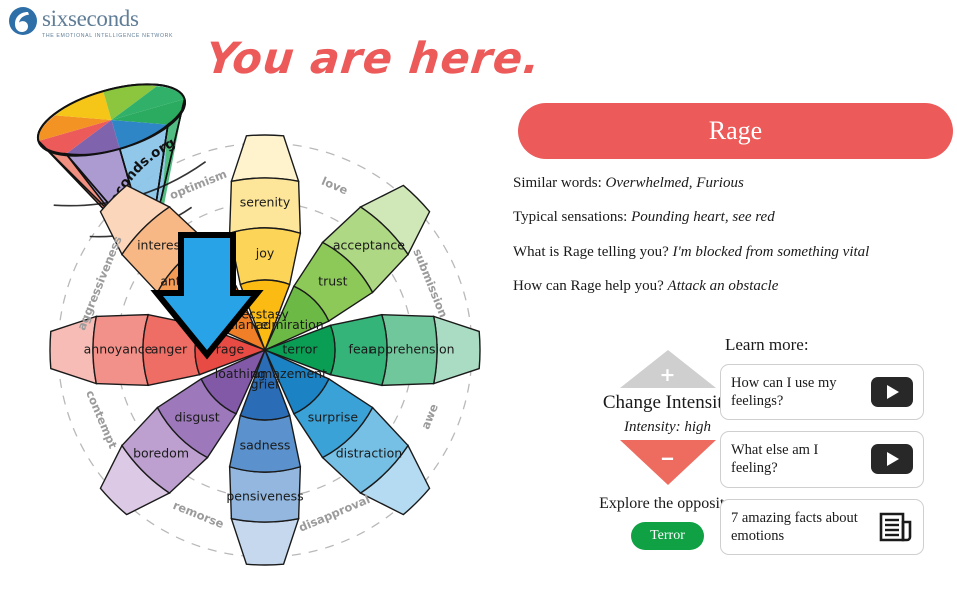 The image size is (957, 608). I want to click on wheel-segment-label: boredom, so click(161, 452).